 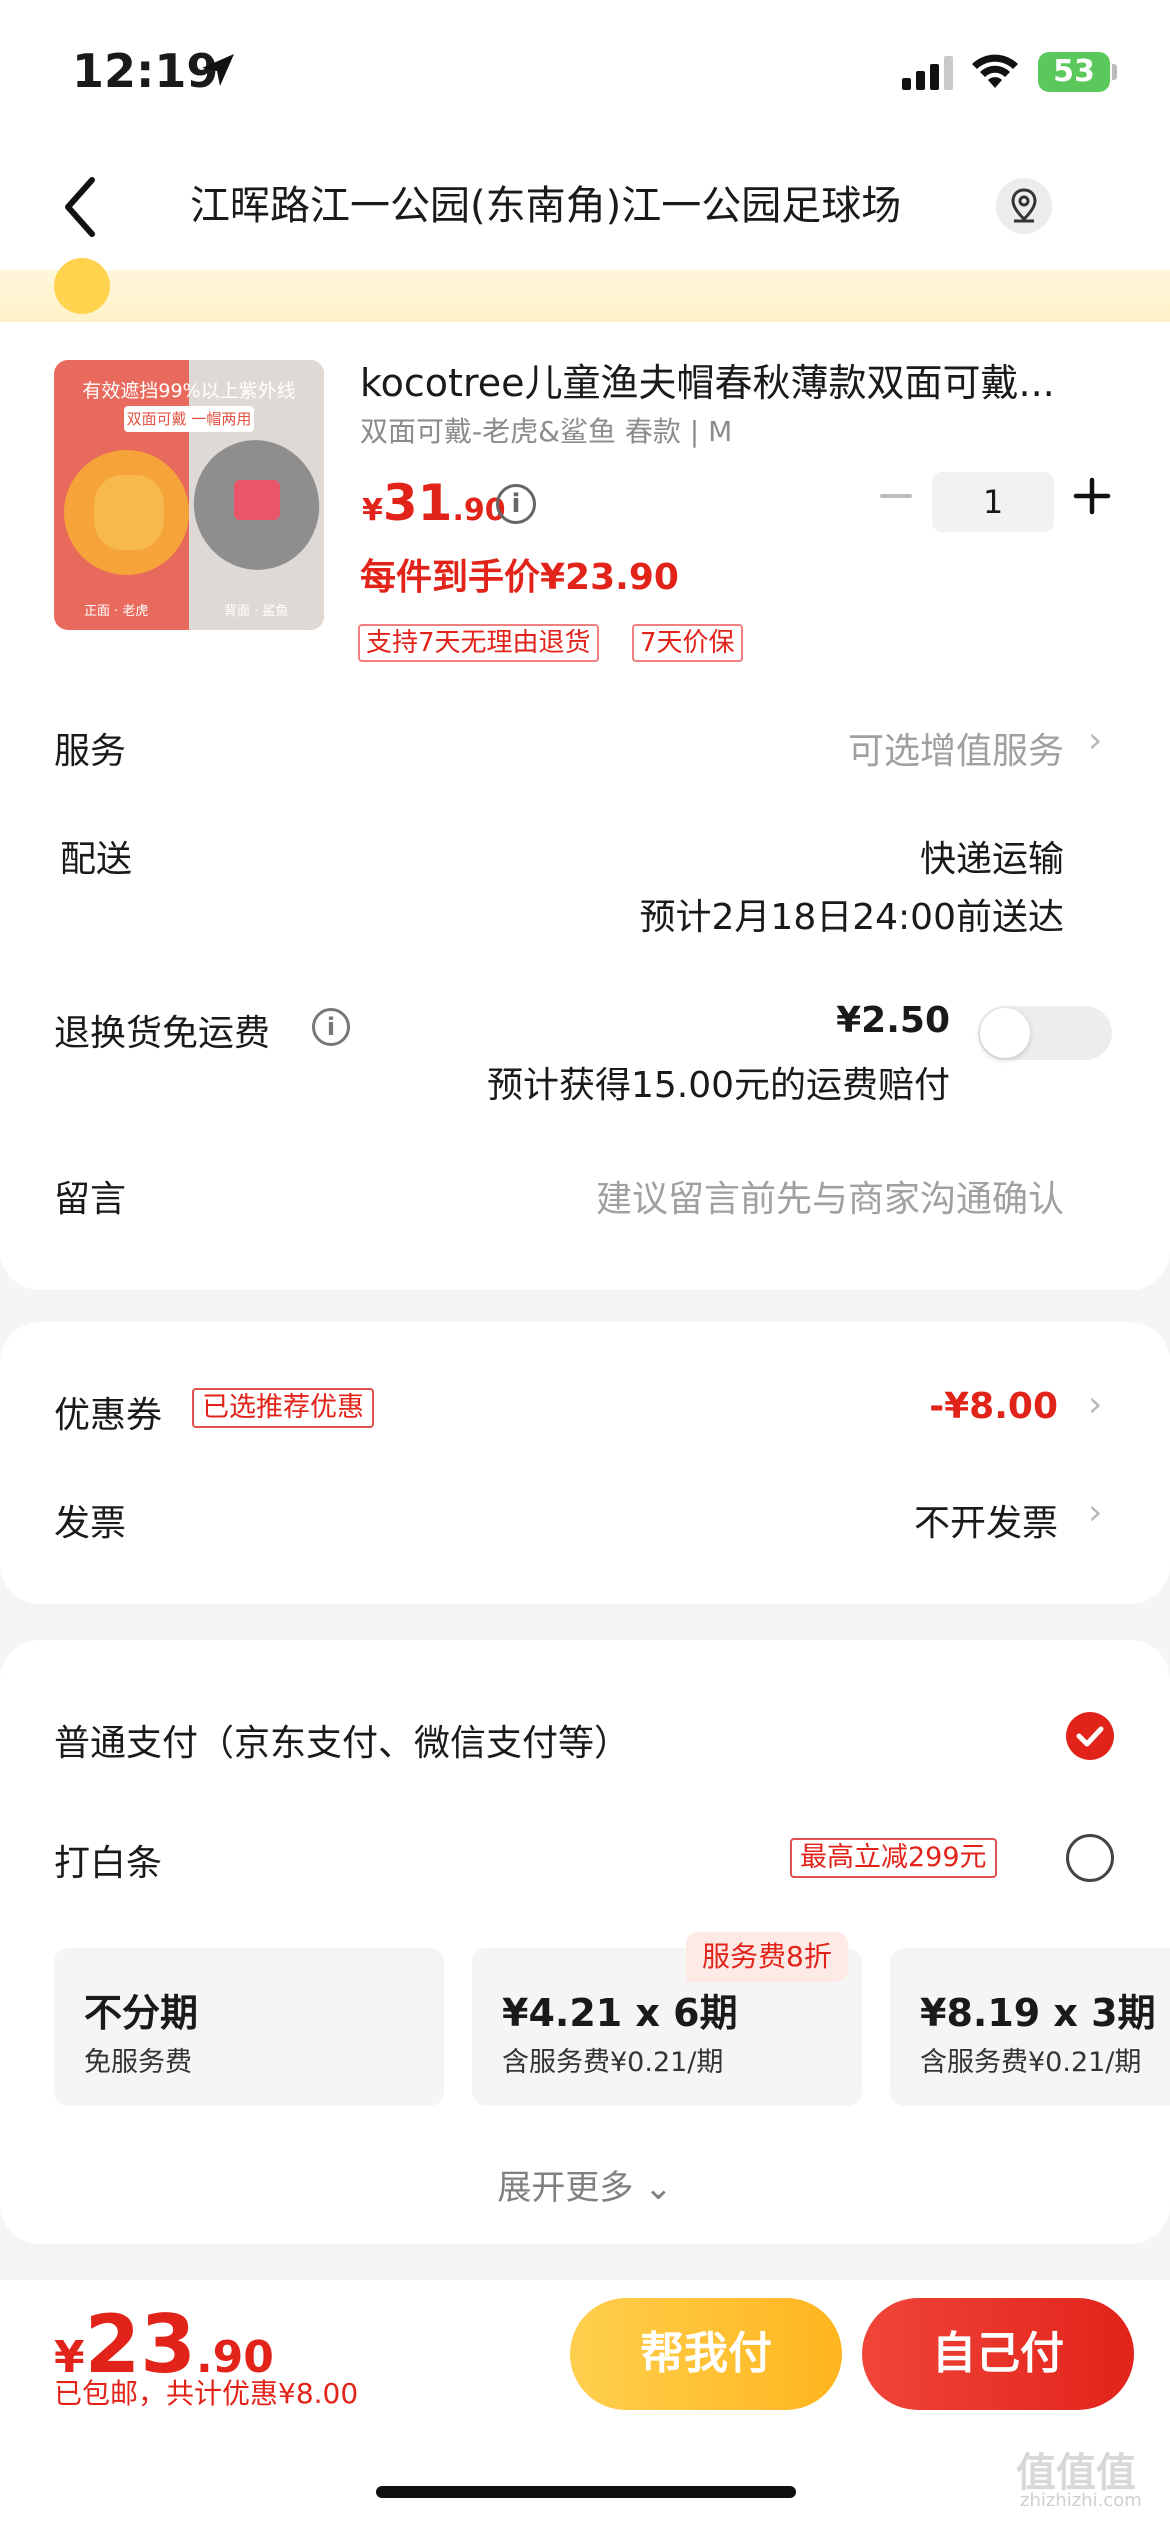 What do you see at coordinates (516, 504) in the screenshot?
I see `price-info-icon: i` at bounding box center [516, 504].